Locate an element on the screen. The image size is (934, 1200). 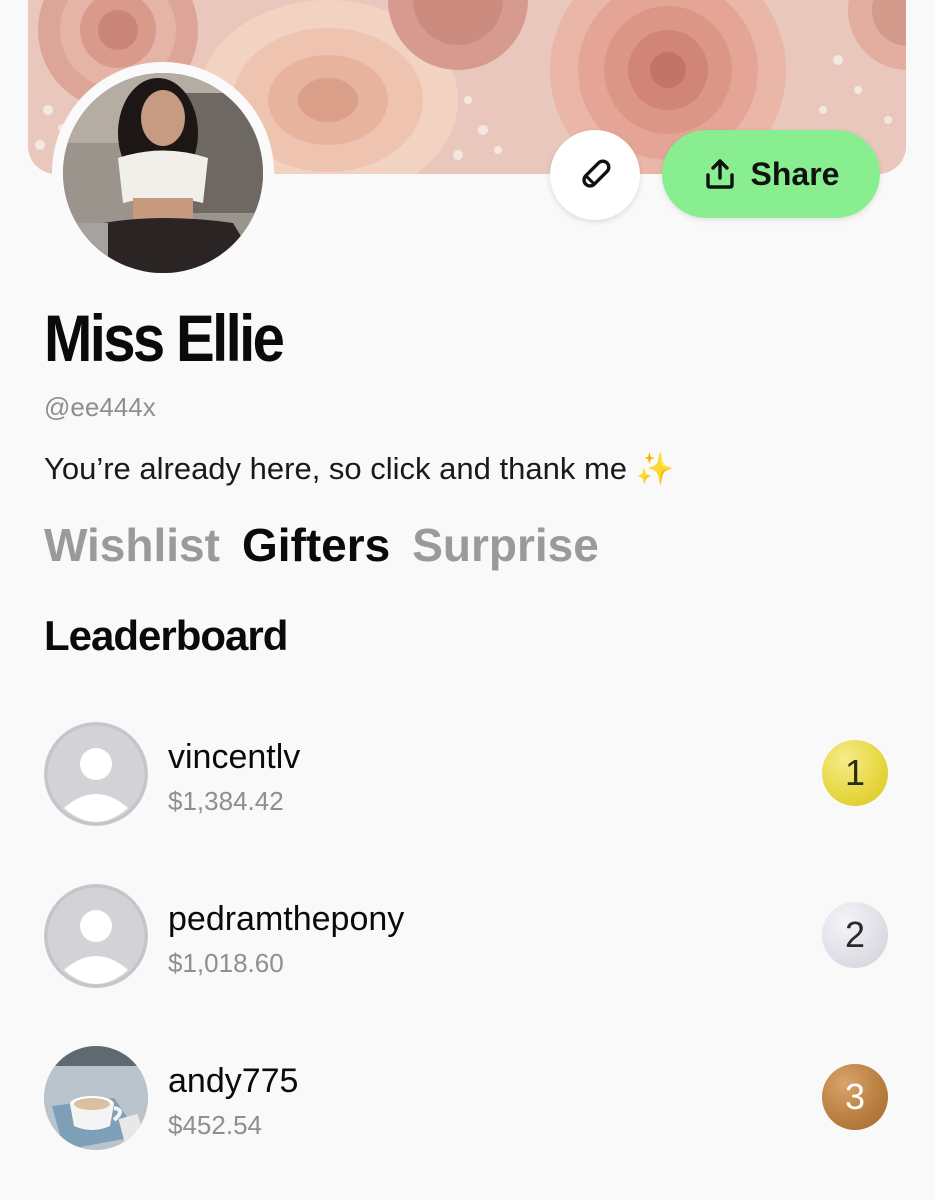
pencil-icon is located at coordinates (596, 173).